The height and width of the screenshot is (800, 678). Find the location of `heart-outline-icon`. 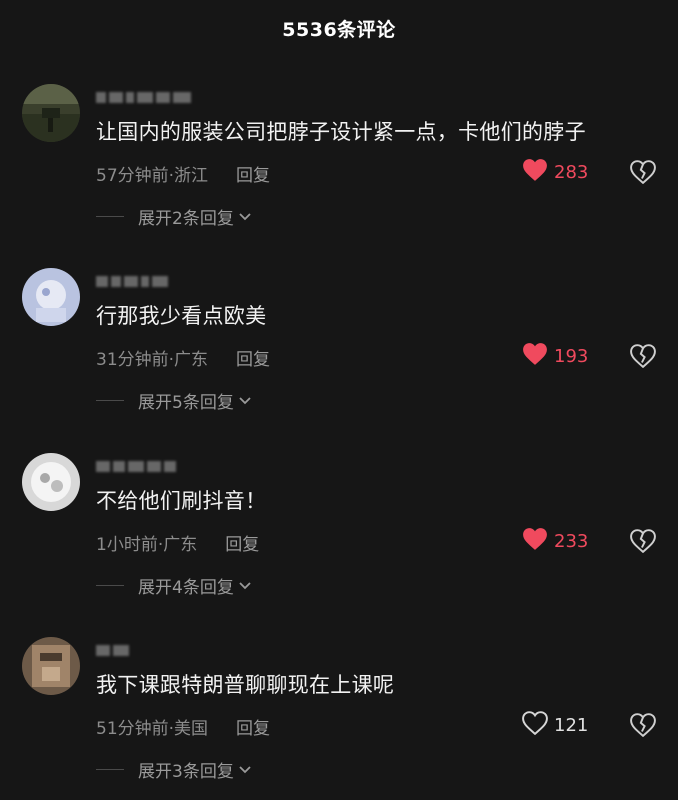

heart-outline-icon is located at coordinates (535, 725).